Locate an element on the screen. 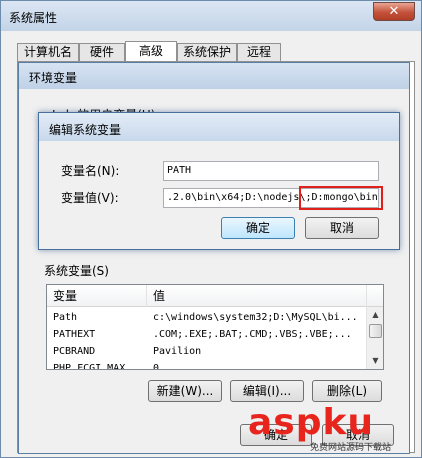  edit-system-variable-title: 编辑系统变量 is located at coordinates (85, 130).